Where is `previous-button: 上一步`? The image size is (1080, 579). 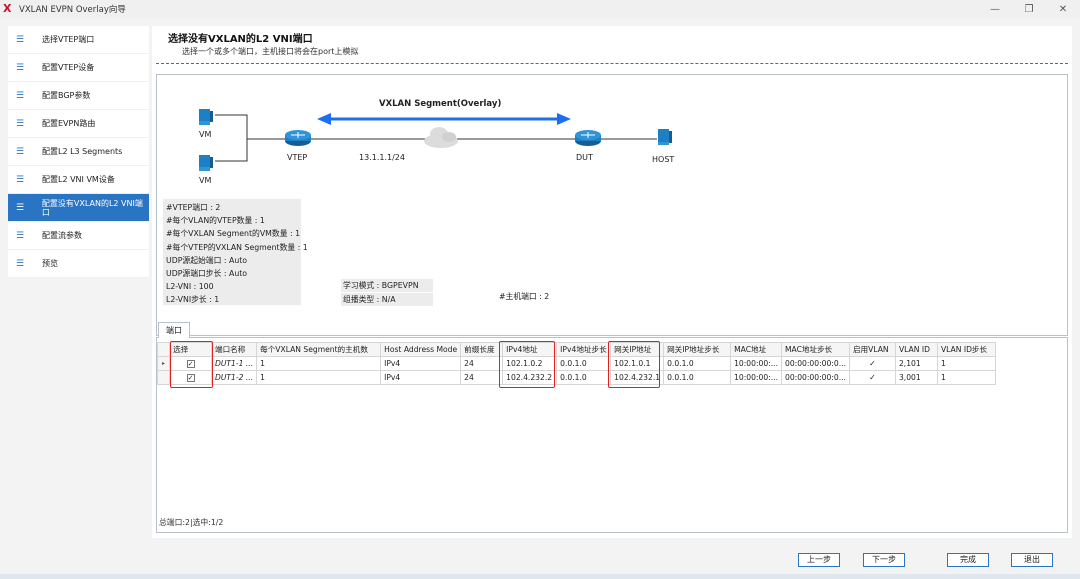
previous-button: 上一步 is located at coordinates (819, 560).